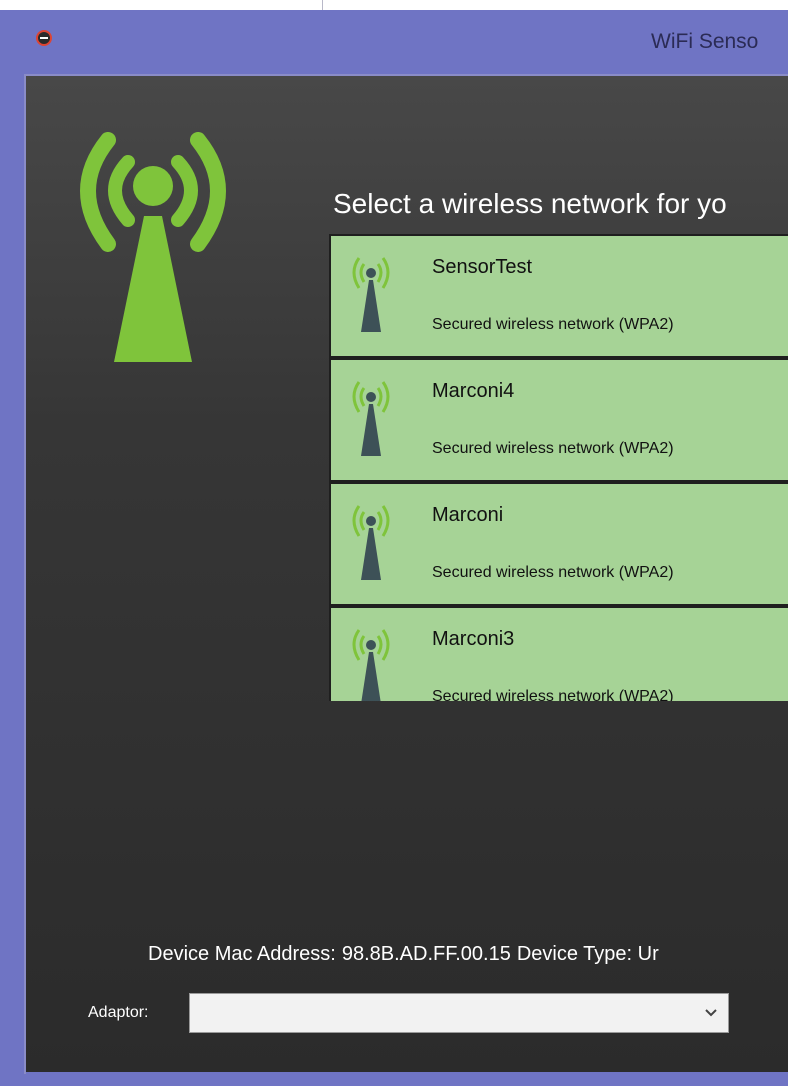  What do you see at coordinates (530, 203) in the screenshot?
I see `page-heading: Select a wireless network for yo` at bounding box center [530, 203].